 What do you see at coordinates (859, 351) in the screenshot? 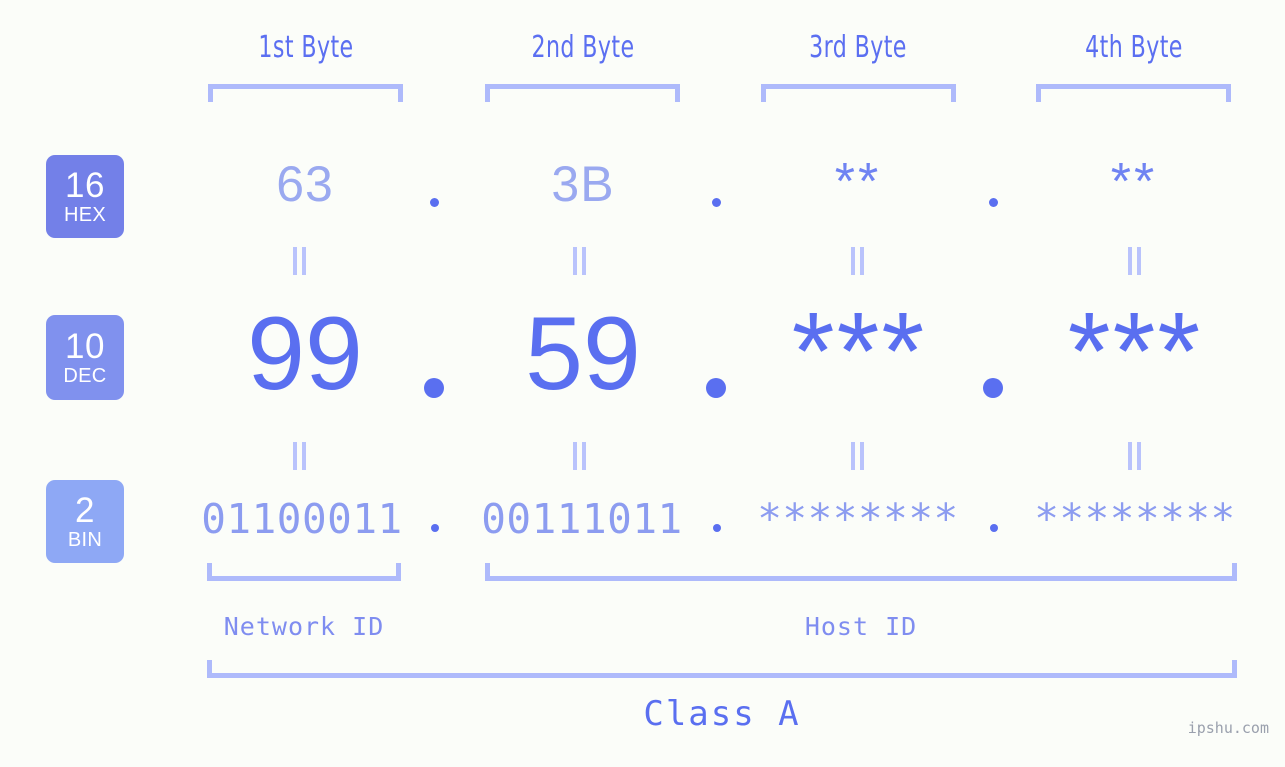
I see `dec-byte-3: ***` at bounding box center [859, 351].